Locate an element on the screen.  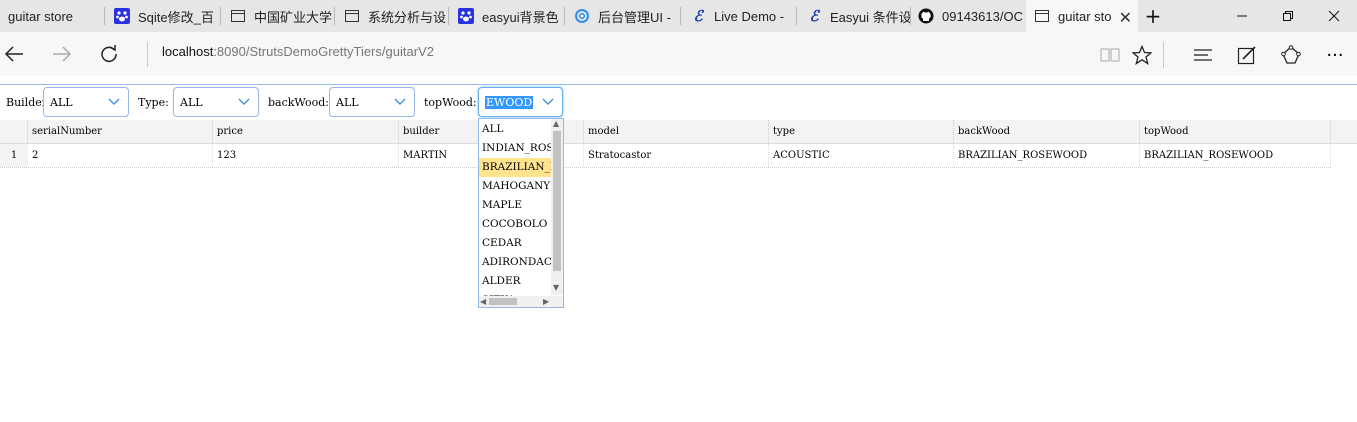
dropdown-horizontal-scrollbar: ◀ ▶ is located at coordinates (521, 301).